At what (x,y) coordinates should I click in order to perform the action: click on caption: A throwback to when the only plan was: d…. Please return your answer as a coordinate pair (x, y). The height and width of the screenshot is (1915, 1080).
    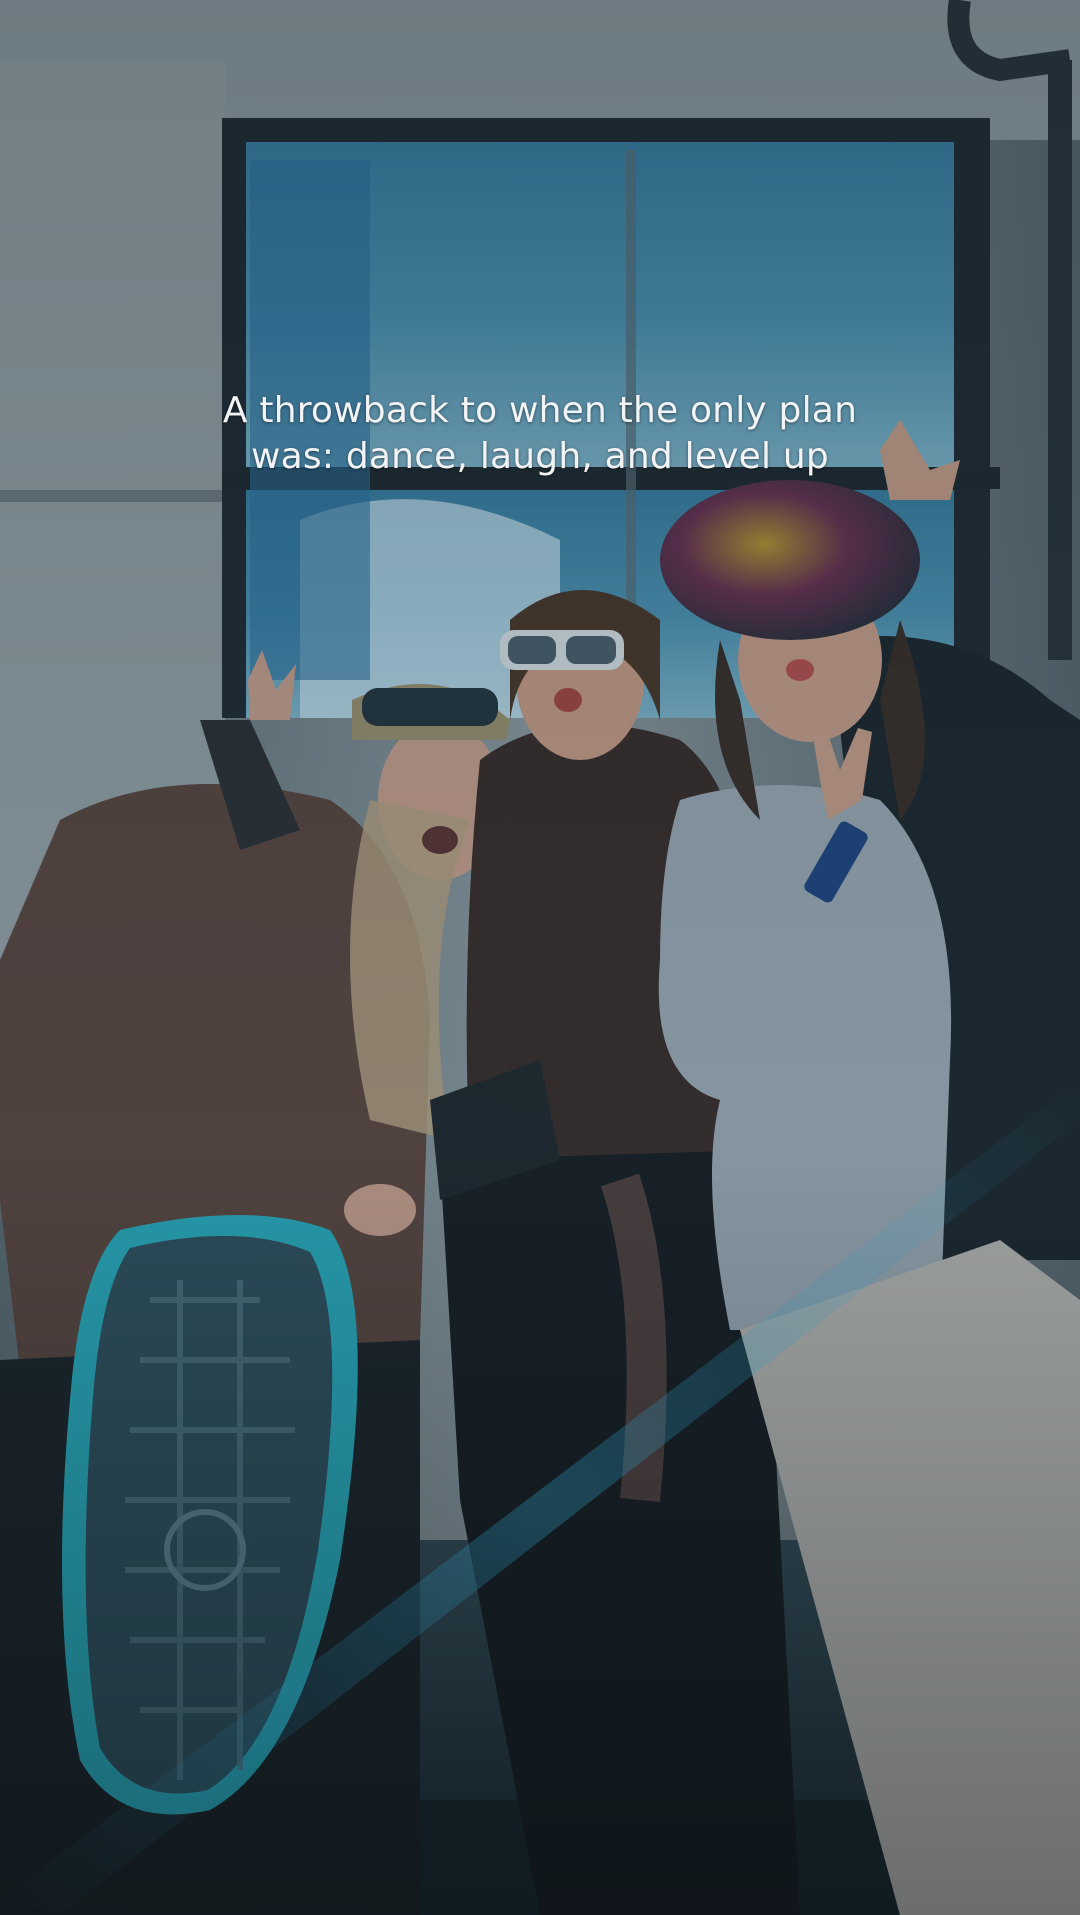
    Looking at the image, I should click on (540, 434).